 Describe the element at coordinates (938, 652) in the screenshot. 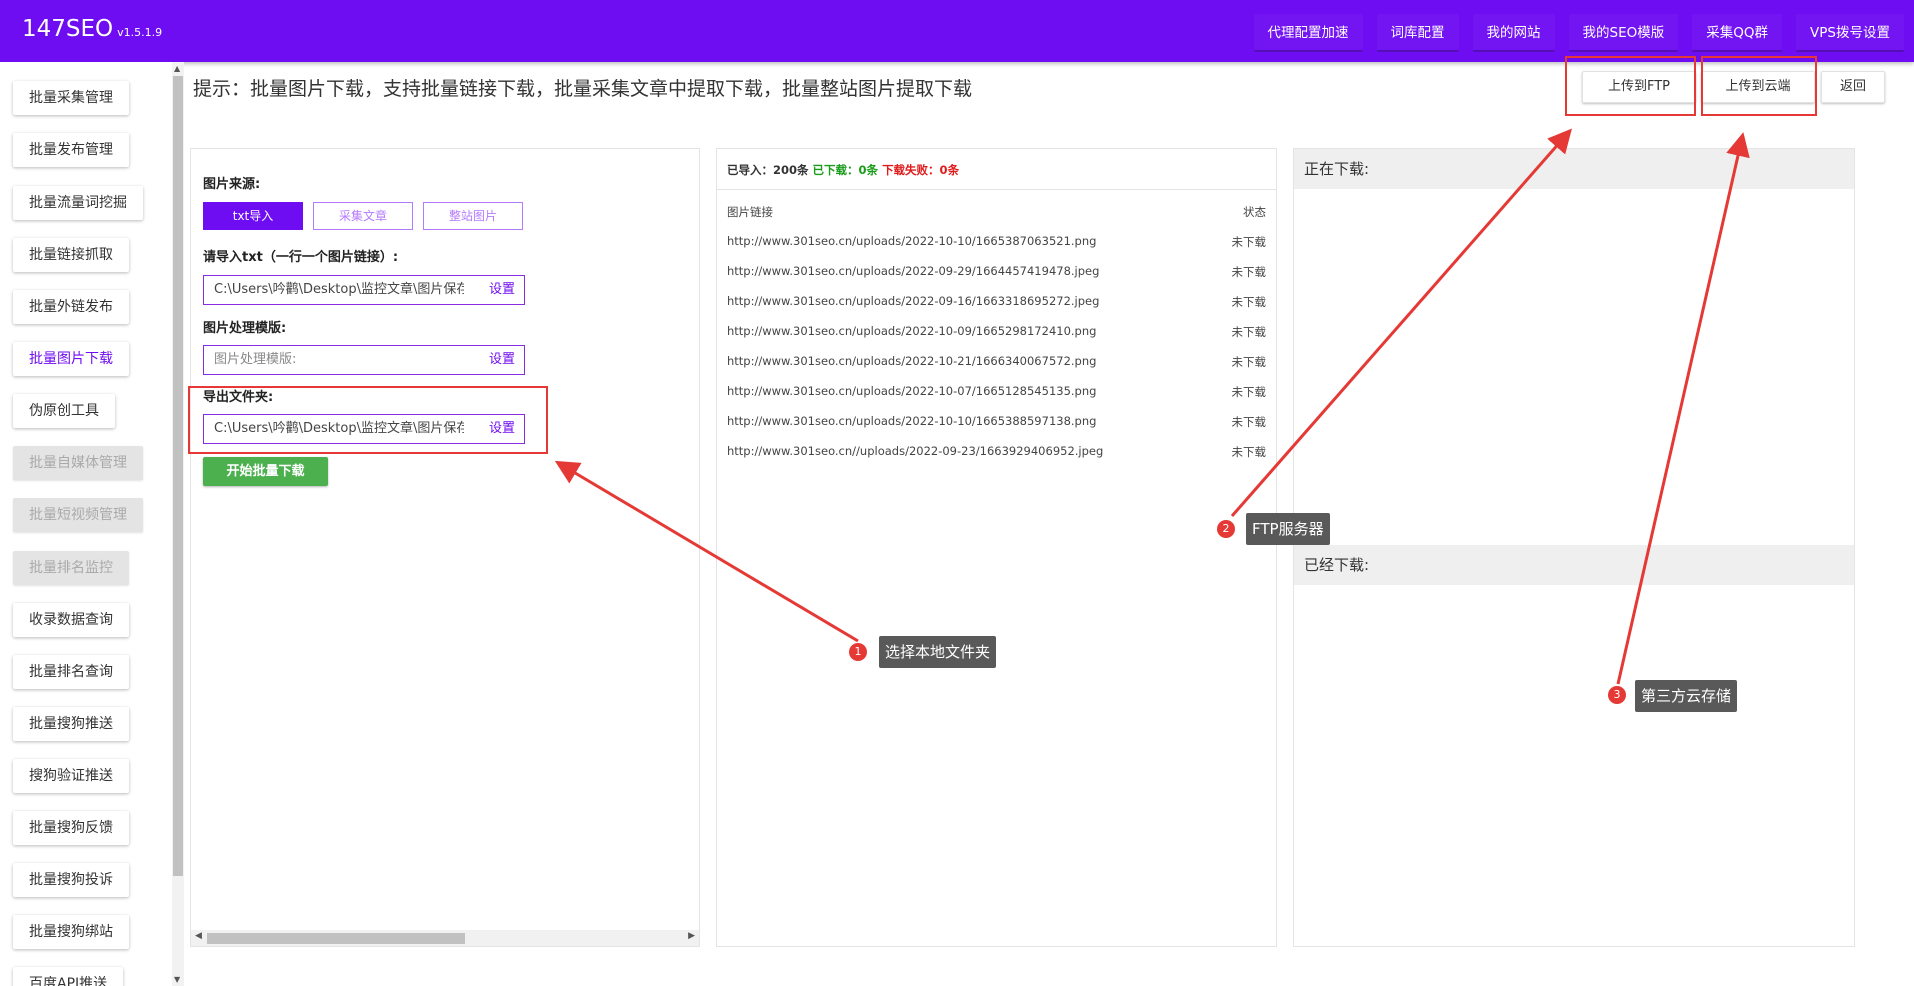

I see `annotation-tip-local-folder: 选择本地文件夹` at that location.